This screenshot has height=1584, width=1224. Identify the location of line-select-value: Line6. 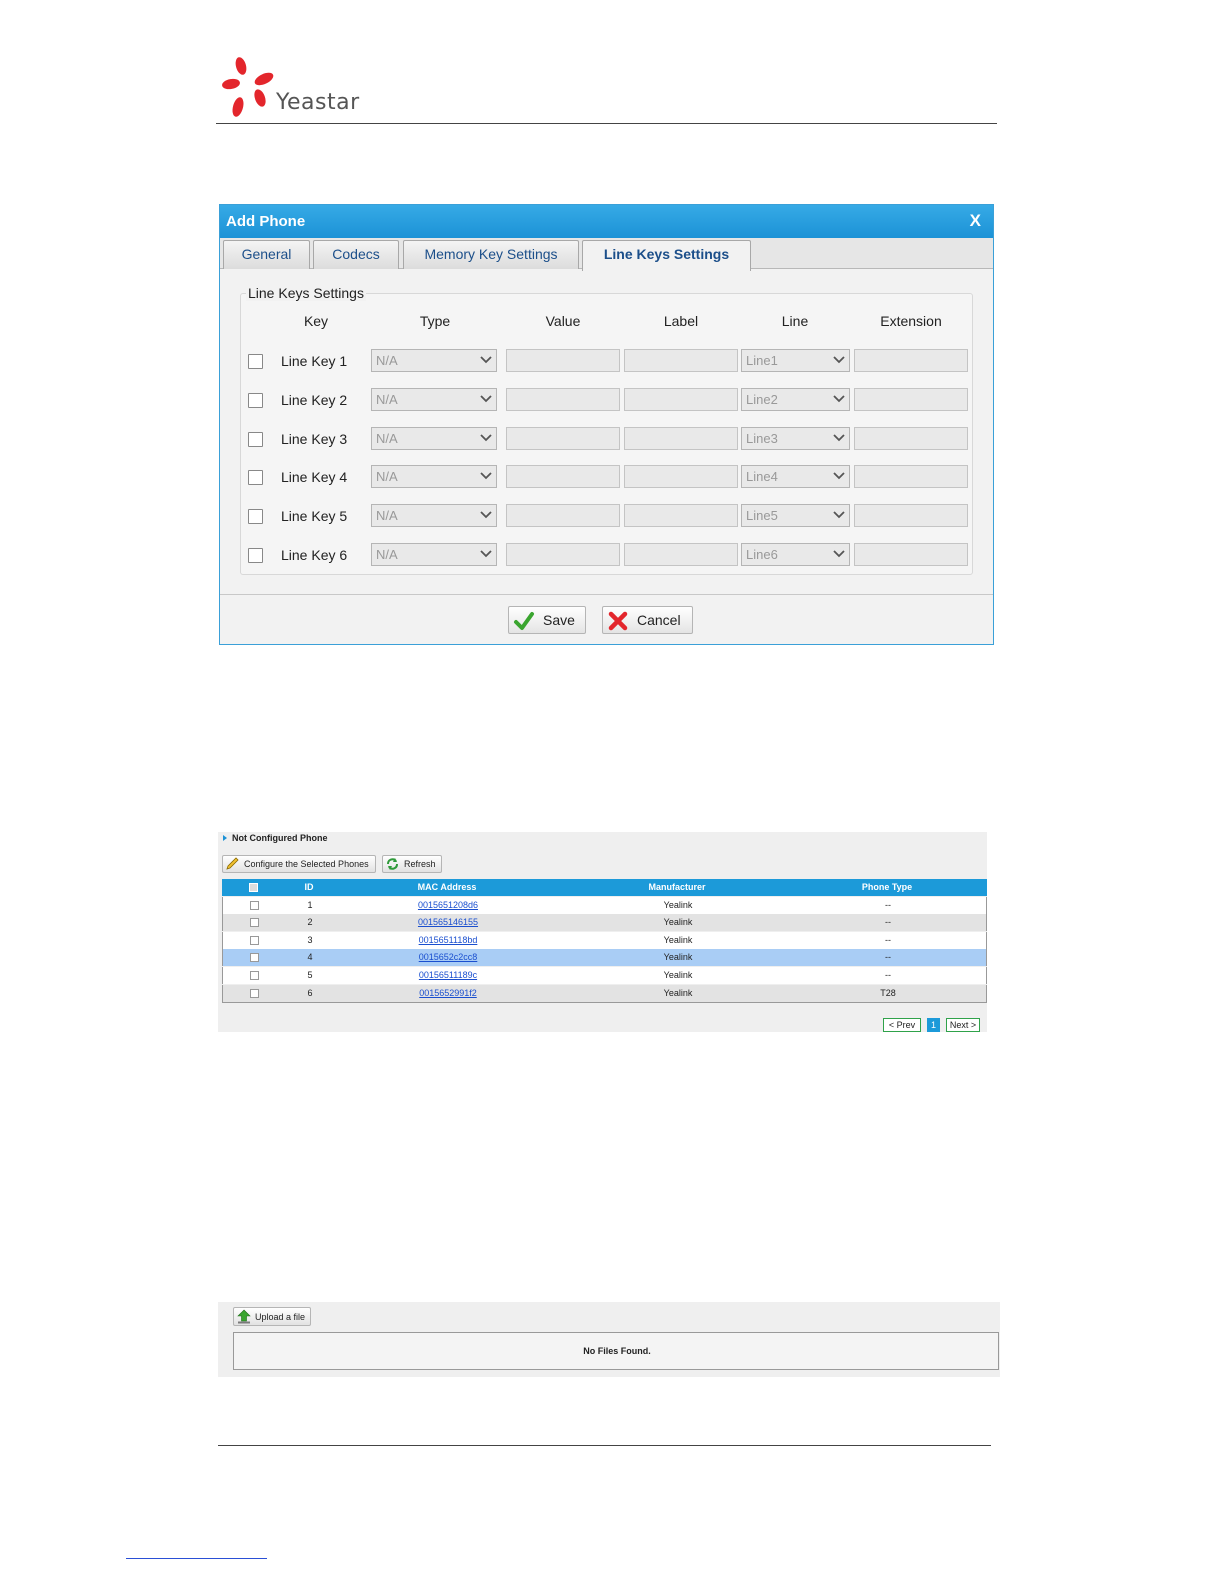
(762, 554).